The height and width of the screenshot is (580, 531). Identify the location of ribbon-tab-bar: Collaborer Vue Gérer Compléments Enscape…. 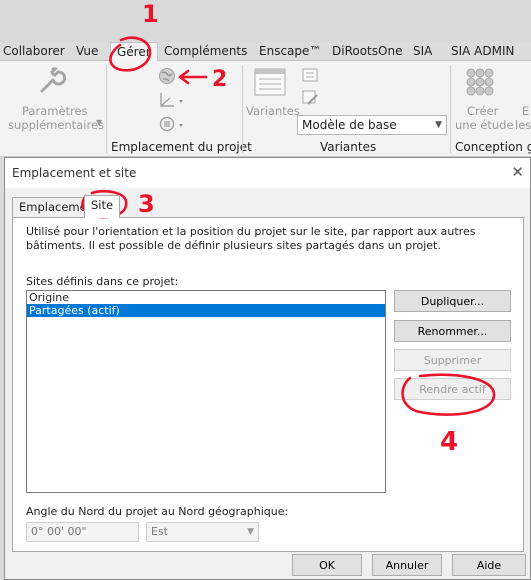
(265, 52).